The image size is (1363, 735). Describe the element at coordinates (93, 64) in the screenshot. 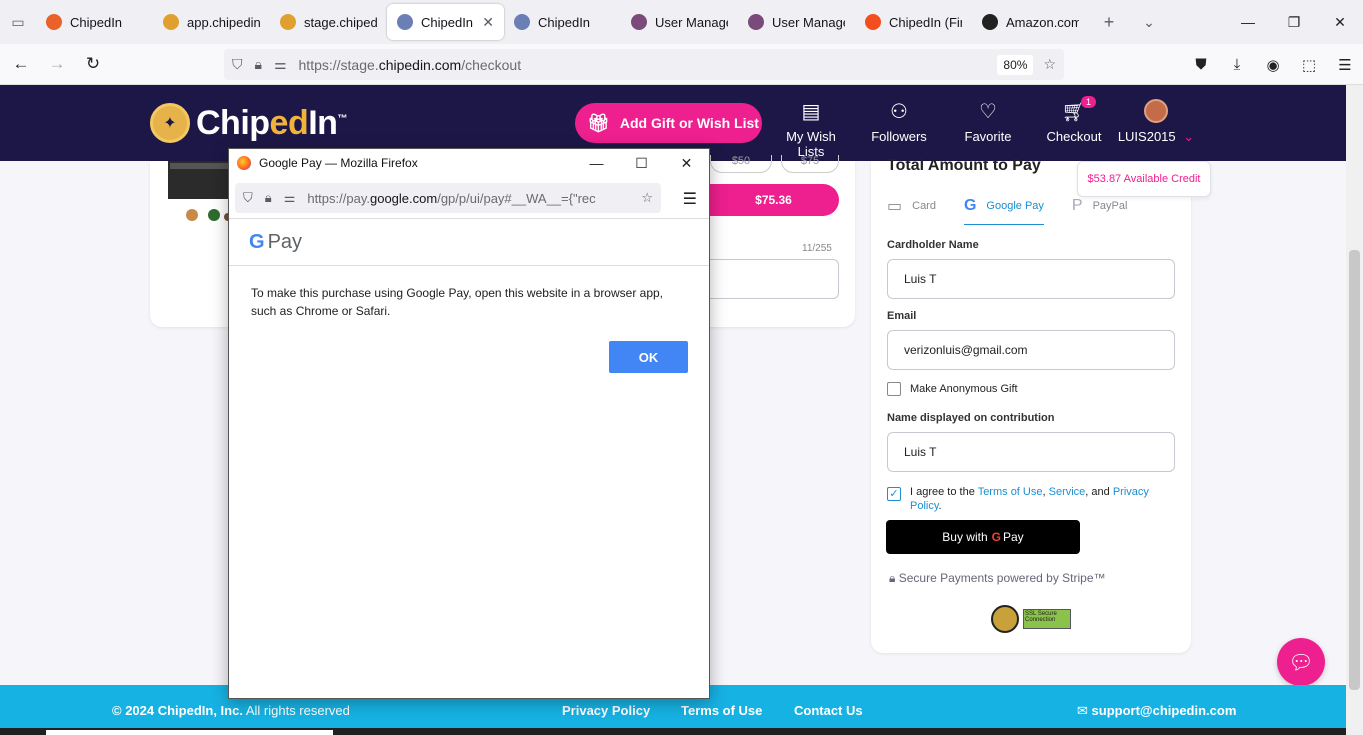

I see `reload-icon: ↻` at that location.